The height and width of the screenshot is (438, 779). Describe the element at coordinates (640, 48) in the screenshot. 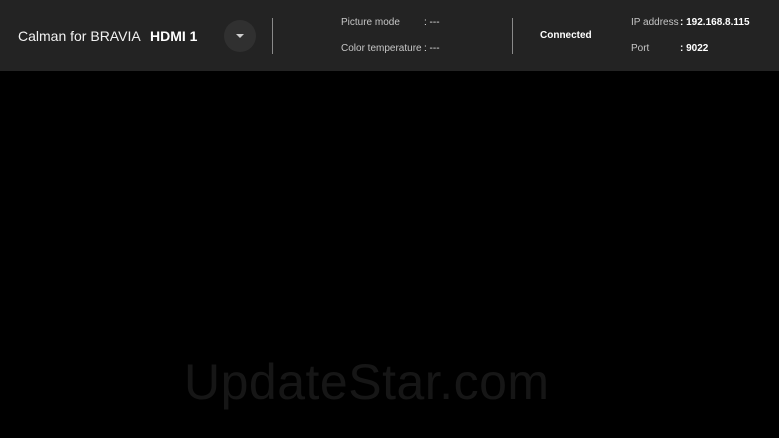

I see `port-label: Port` at that location.